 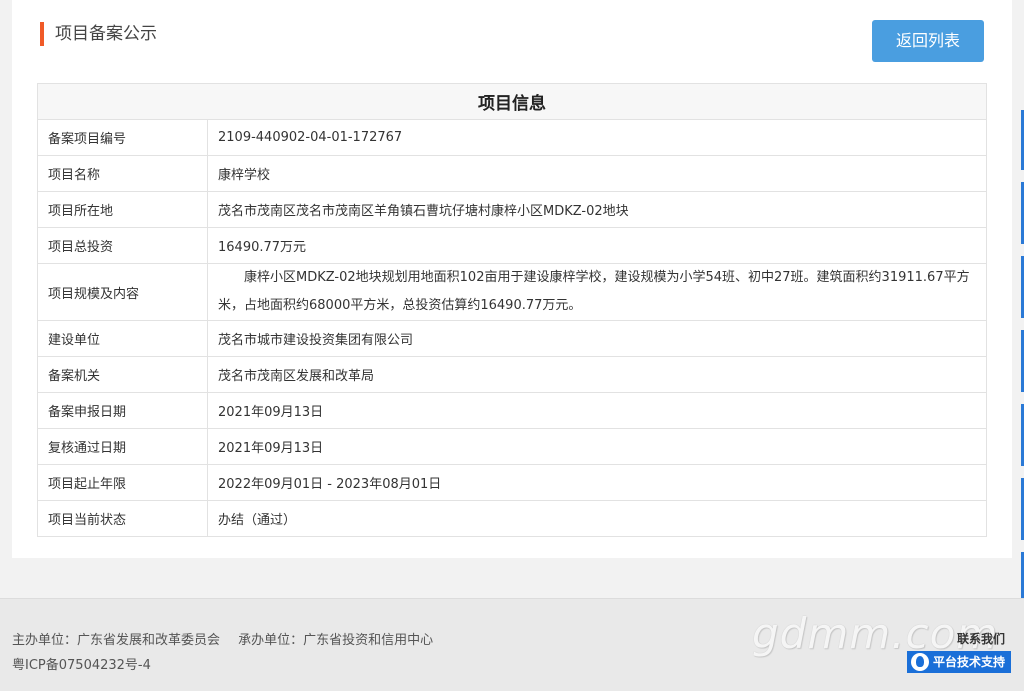 What do you see at coordinates (920, 662) in the screenshot?
I see `qq-icon` at bounding box center [920, 662].